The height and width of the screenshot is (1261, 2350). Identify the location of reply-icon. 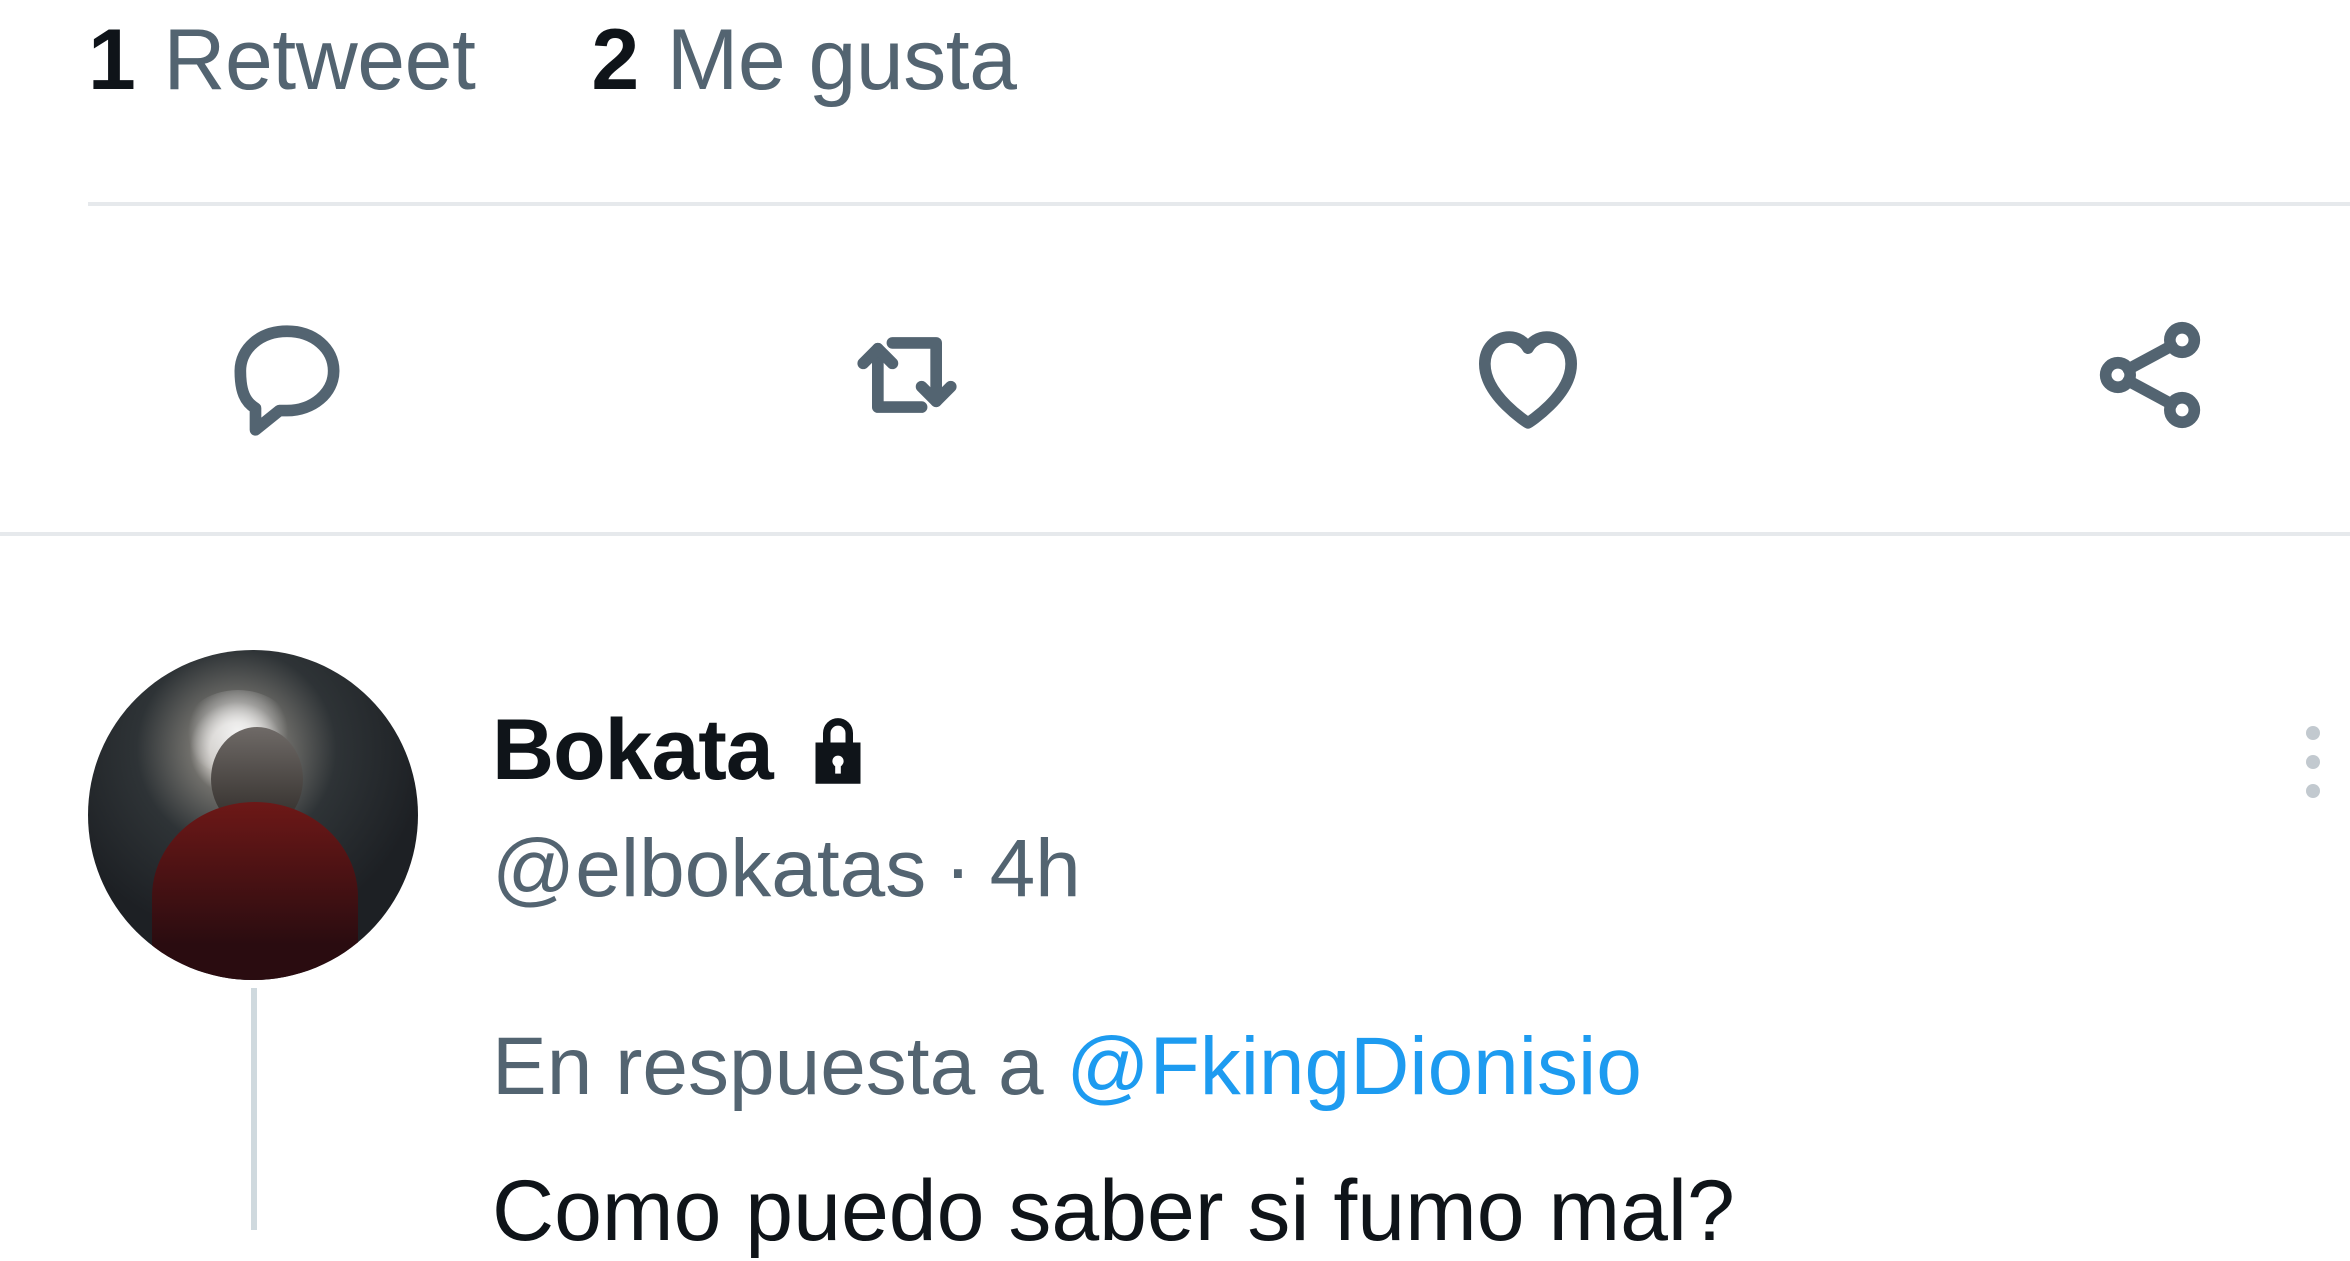
(287, 380).